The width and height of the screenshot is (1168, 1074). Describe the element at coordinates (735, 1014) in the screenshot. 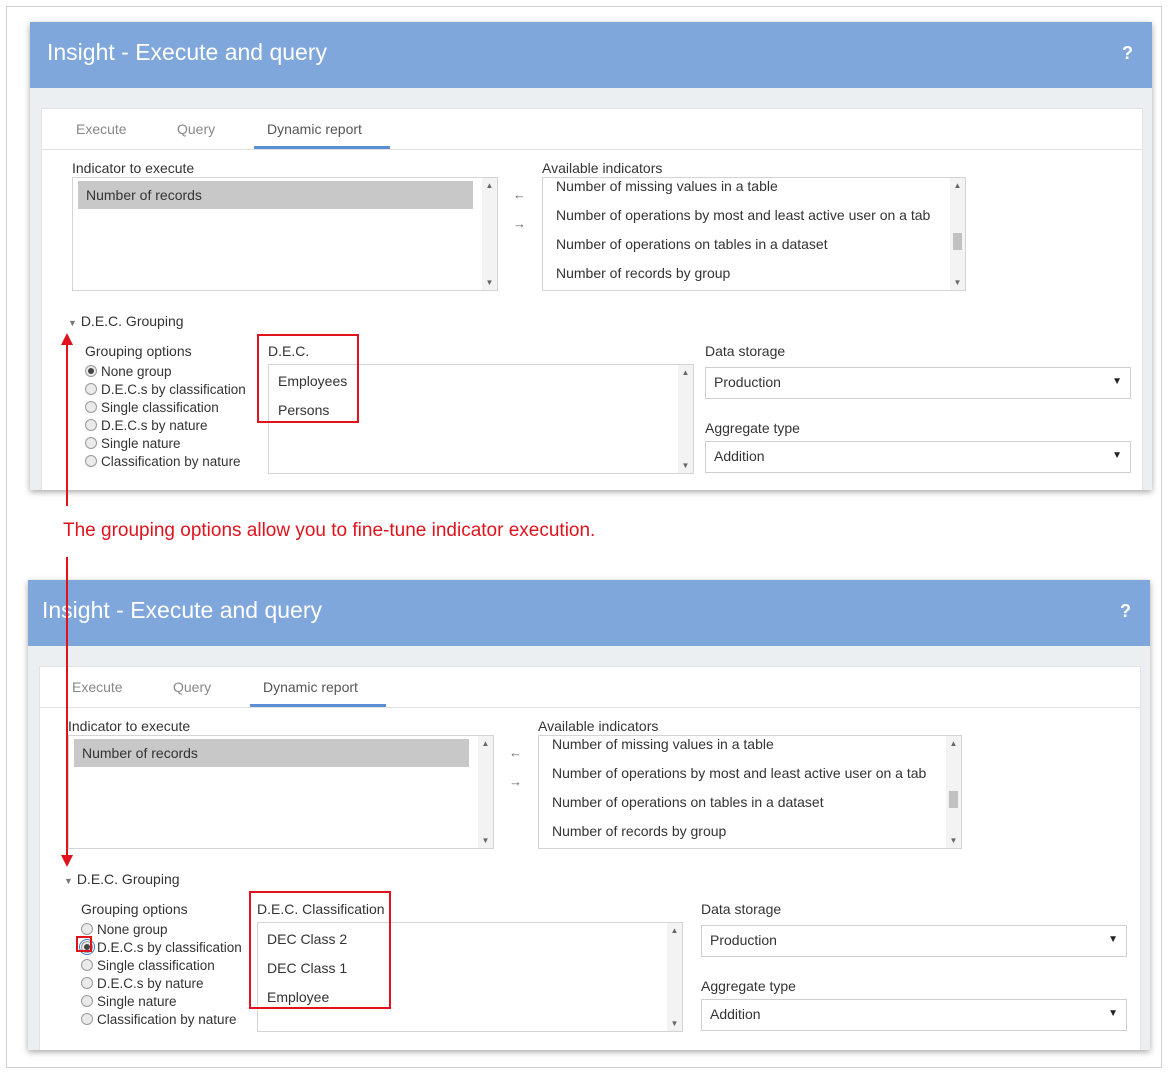

I see `aggregate-type-value: Addition` at that location.